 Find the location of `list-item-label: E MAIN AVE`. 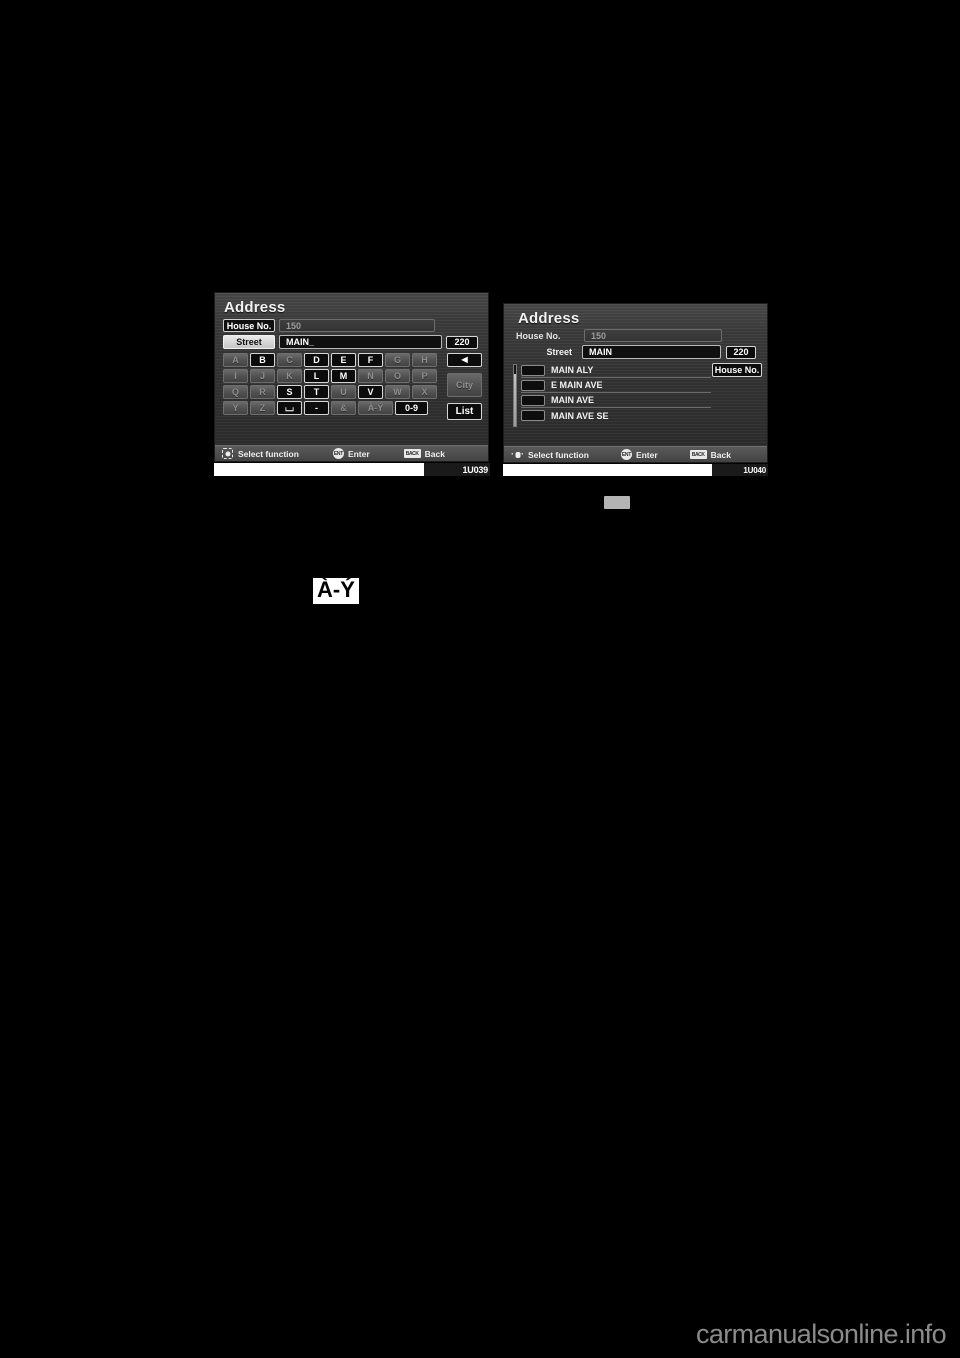

list-item-label: E MAIN AVE is located at coordinates (577, 385).